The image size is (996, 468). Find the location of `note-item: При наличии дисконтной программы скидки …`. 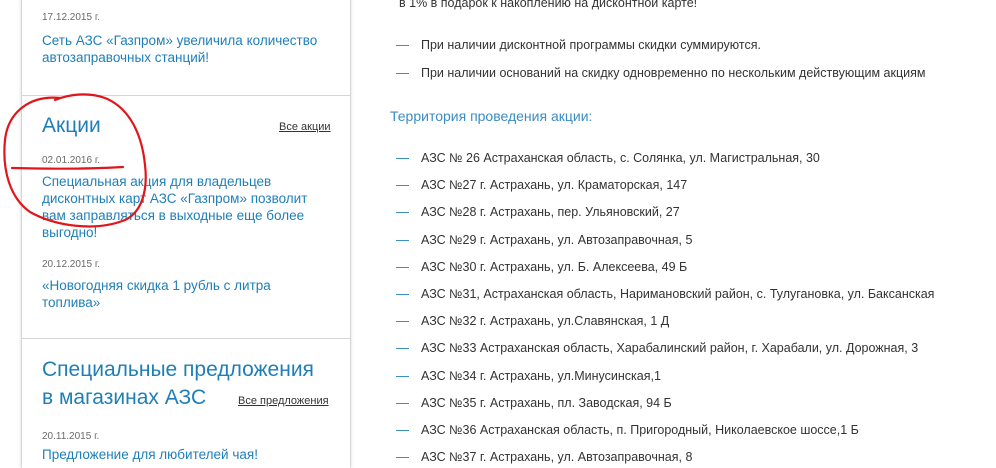

note-item: При наличии дисконтной программы скидки … is located at coordinates (591, 45).